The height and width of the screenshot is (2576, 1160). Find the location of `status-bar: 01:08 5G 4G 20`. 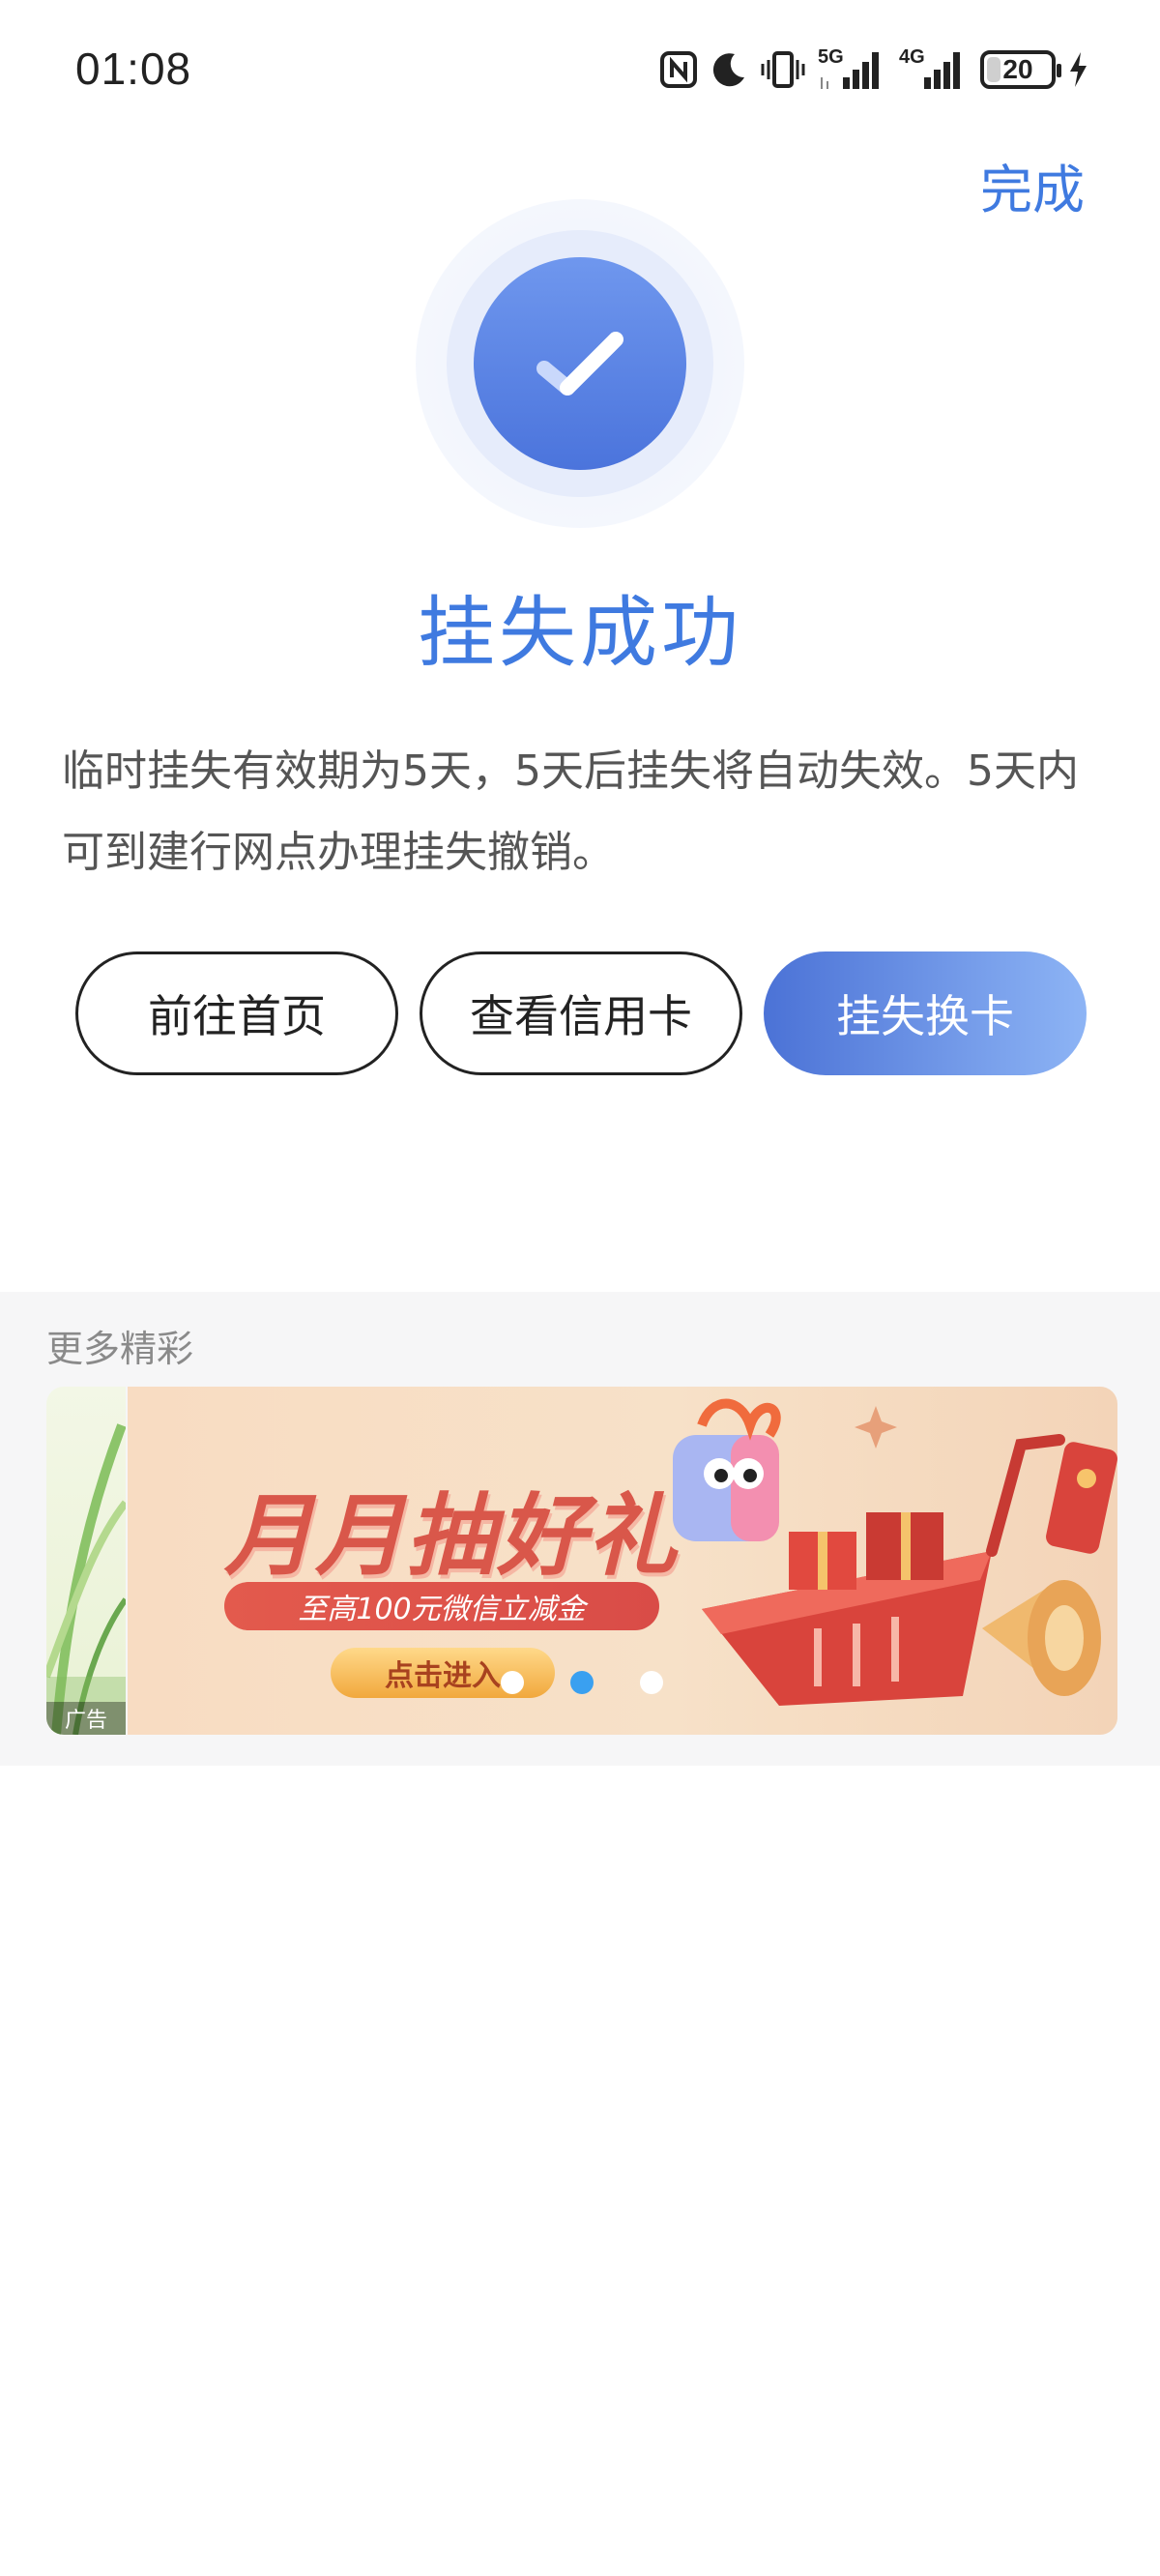

status-bar: 01:08 5G 4G 20 is located at coordinates (580, 67).